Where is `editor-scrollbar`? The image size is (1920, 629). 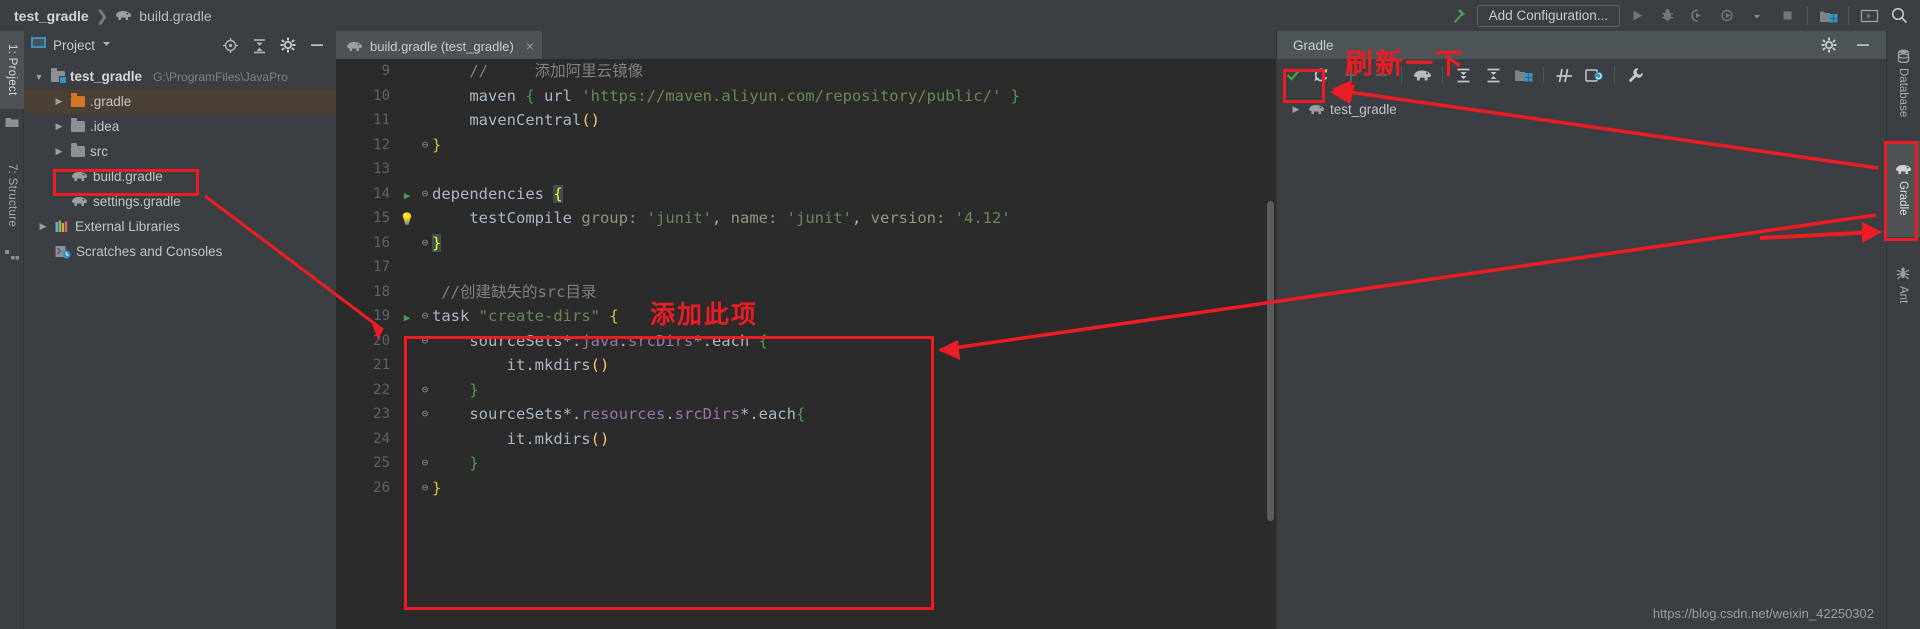 editor-scrollbar is located at coordinates (1270, 361).